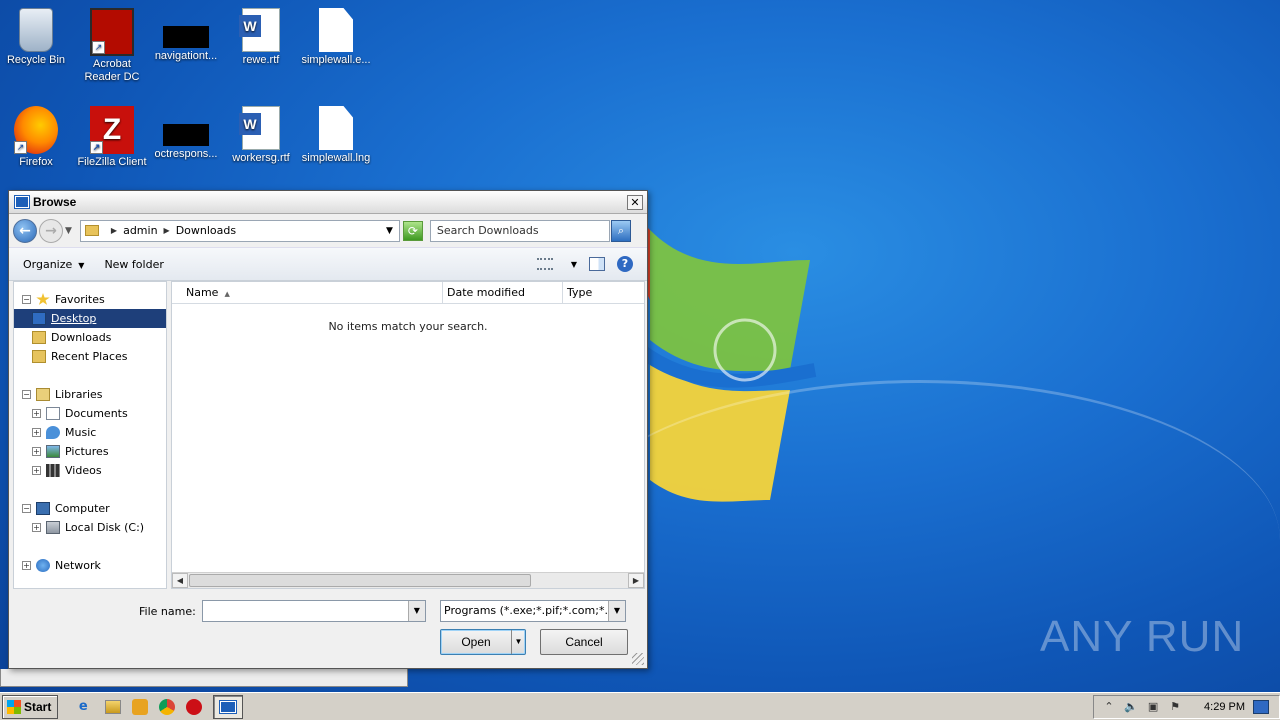 The height and width of the screenshot is (720, 1280). What do you see at coordinates (43, 394) in the screenshot?
I see `libraries-icon` at bounding box center [43, 394].